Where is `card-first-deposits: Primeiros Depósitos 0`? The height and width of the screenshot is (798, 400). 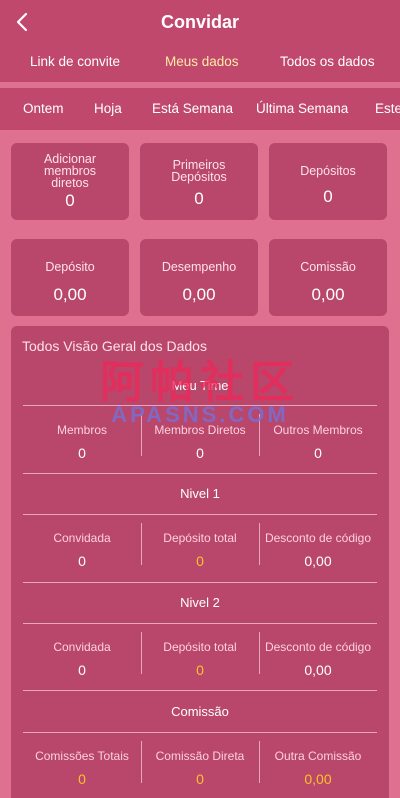
card-first-deposits: Primeiros Depósitos 0 is located at coordinates (199, 181).